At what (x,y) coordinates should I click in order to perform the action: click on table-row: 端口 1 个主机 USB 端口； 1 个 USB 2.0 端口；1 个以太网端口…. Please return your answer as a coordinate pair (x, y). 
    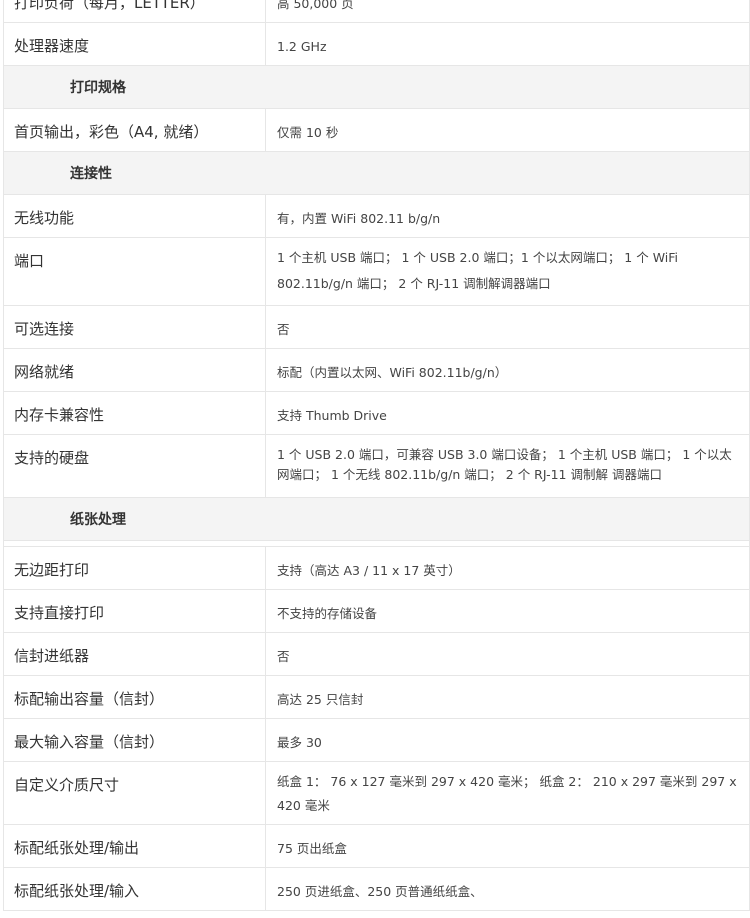
    Looking at the image, I should click on (376, 272).